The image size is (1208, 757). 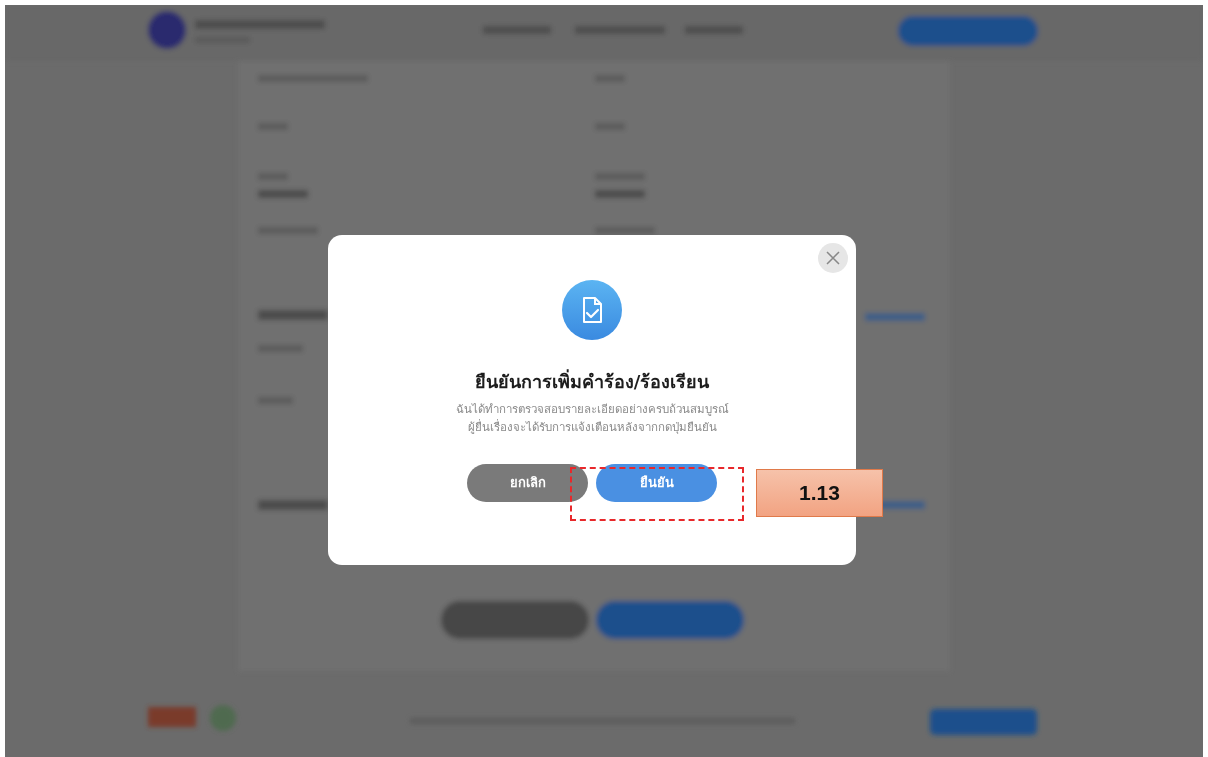 What do you see at coordinates (592, 418) in the screenshot?
I see `dialog-message: ฉันได้ทำการตรวจสอบรายละเอียดอย่างครบถ้วนสมบูรณ์ ผู้ยื่นเรื่องจะได้รับการแจ้งเตือนหลังจากกดปุ่มยืนยัน` at bounding box center [592, 418].